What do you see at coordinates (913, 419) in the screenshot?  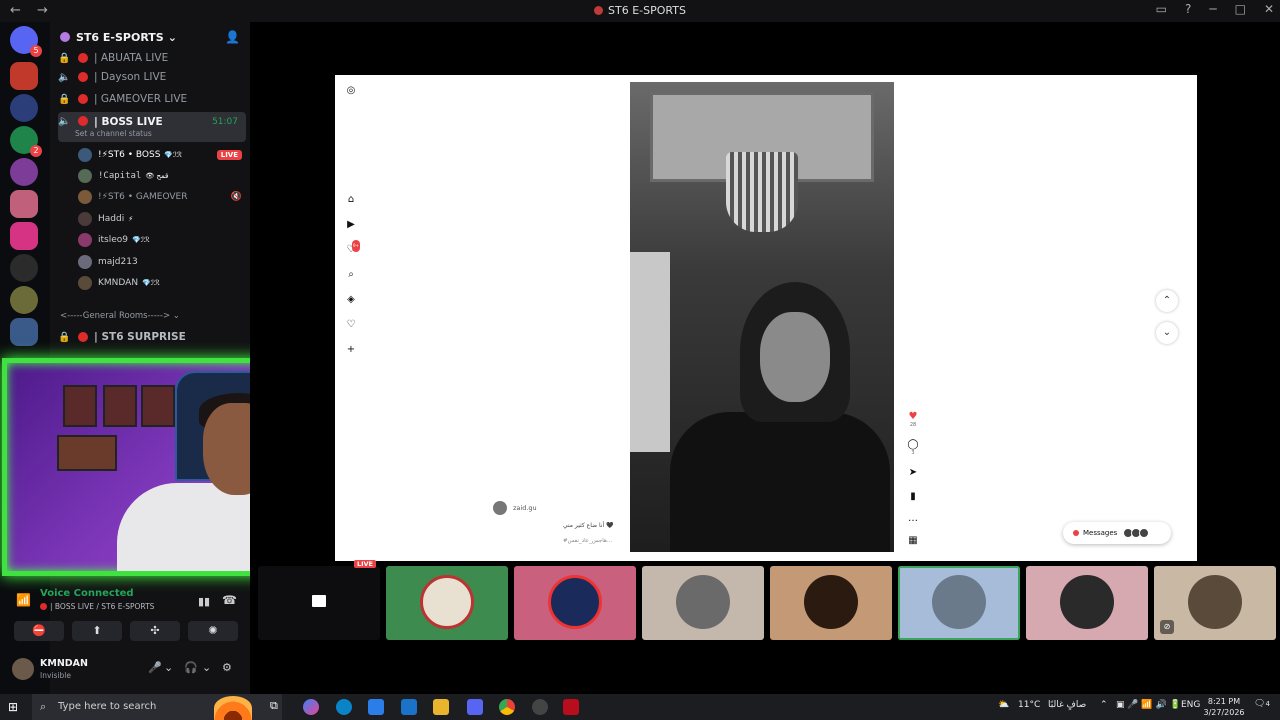 I see `like-button: ♥ 28` at bounding box center [913, 419].